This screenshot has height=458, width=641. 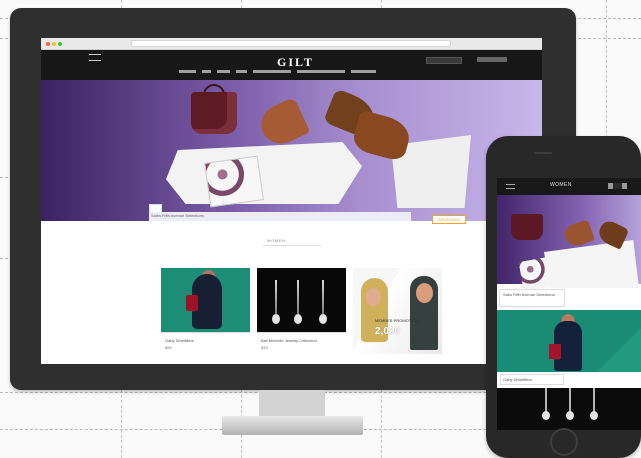 I want to click on phone-speaker, so click(x=543, y=153).